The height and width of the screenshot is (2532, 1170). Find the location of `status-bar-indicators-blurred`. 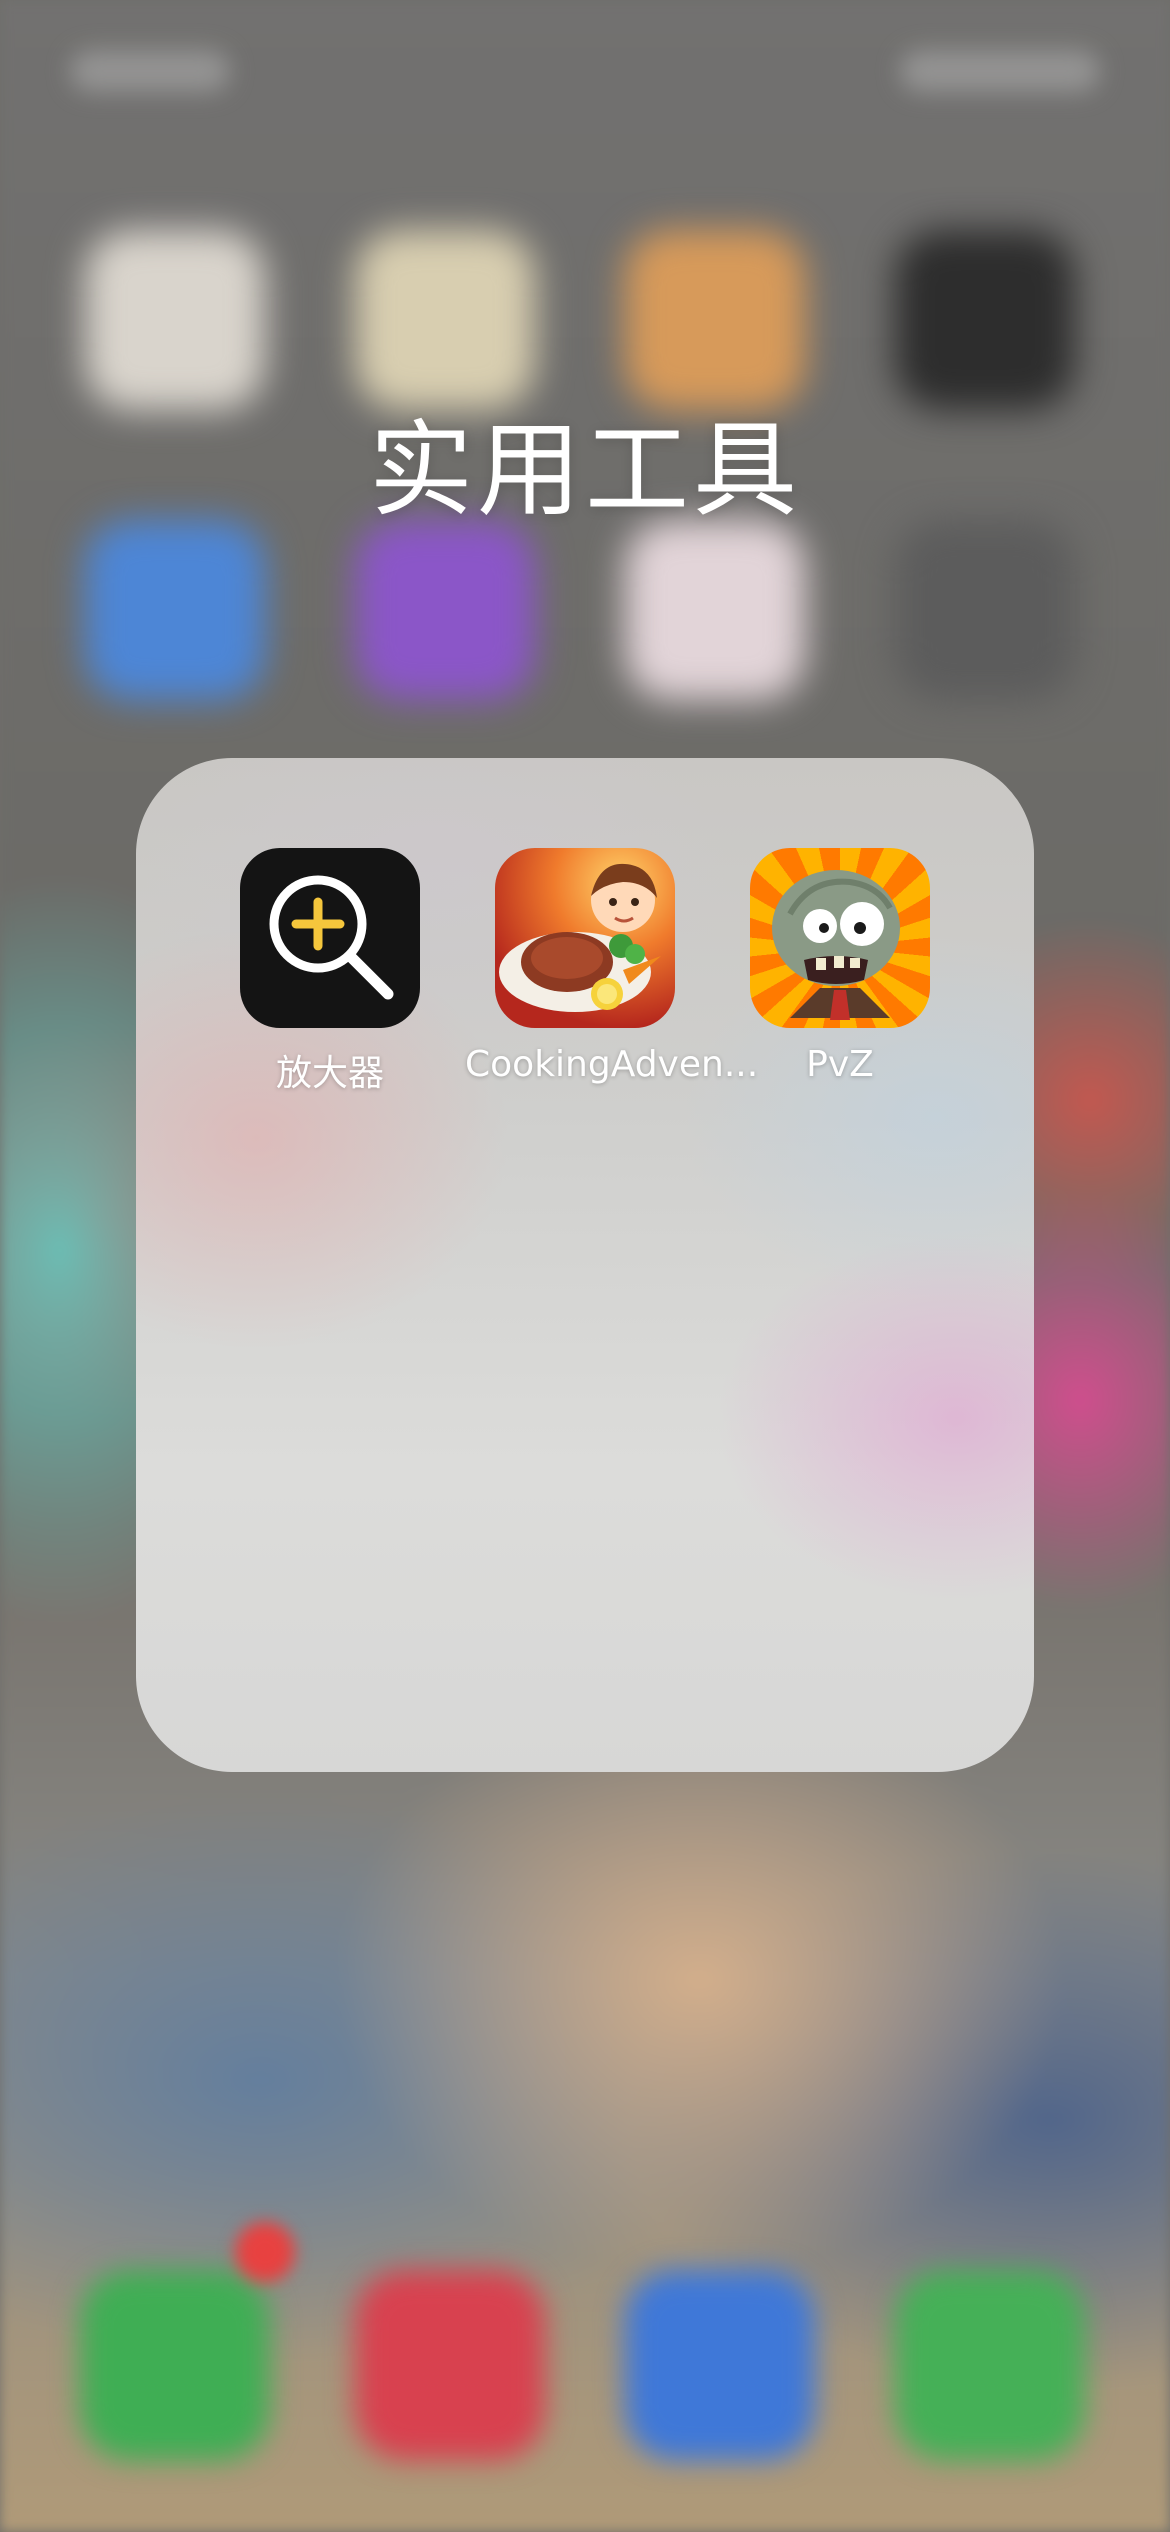

status-bar-indicators-blurred is located at coordinates (1000, 71).